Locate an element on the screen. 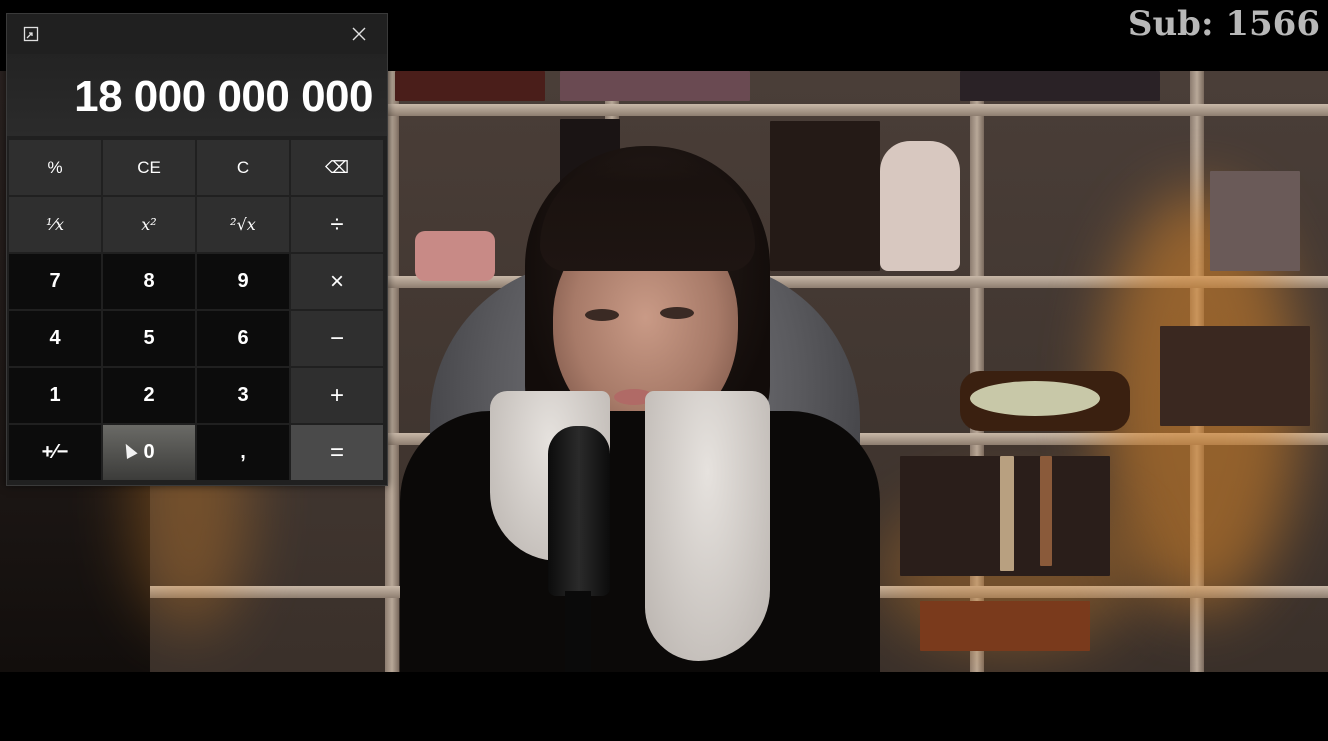 This screenshot has height=741, width=1328. display-value: 18 000 000 000 is located at coordinates (223, 96).